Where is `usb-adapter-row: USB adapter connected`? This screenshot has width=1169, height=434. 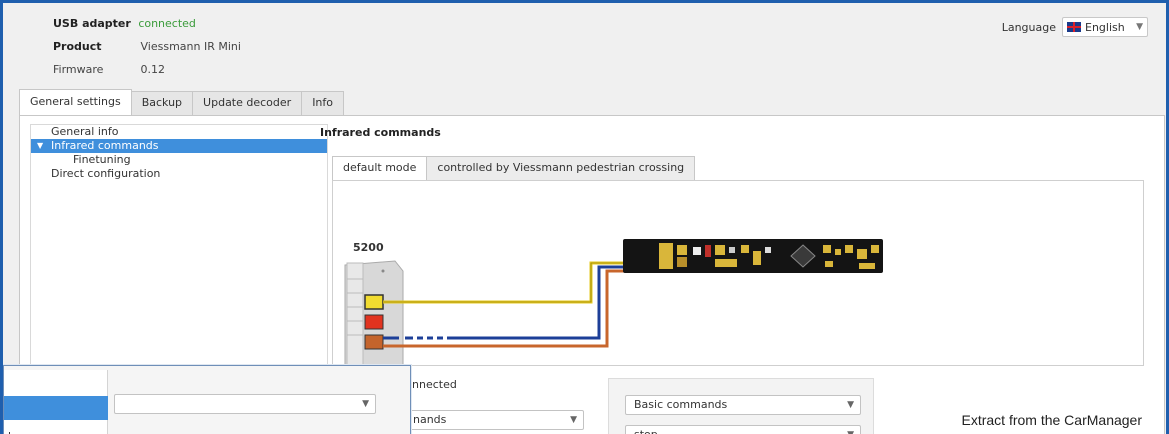
usb-adapter-row: USB adapter connected is located at coordinates (124, 23).